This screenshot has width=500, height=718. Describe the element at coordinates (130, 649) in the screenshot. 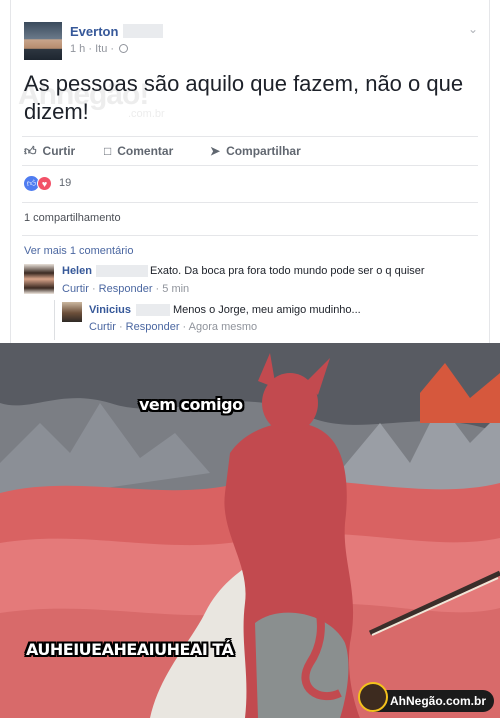

I see `meme-bottom-caption: AUHEIUEAHEAIUHEAI TÁ` at that location.